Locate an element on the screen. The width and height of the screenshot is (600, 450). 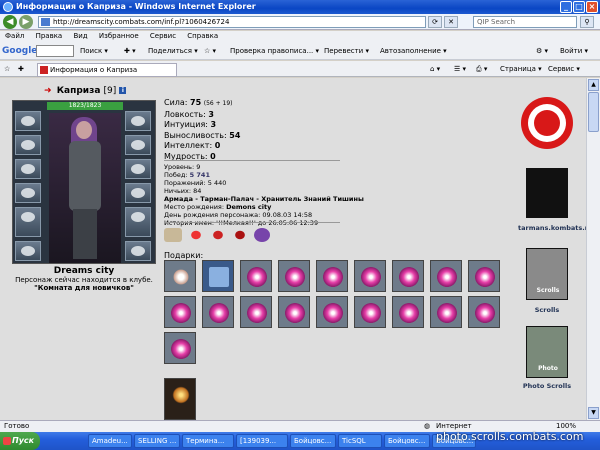
slot-weapon is located at coordinates (28, 169).